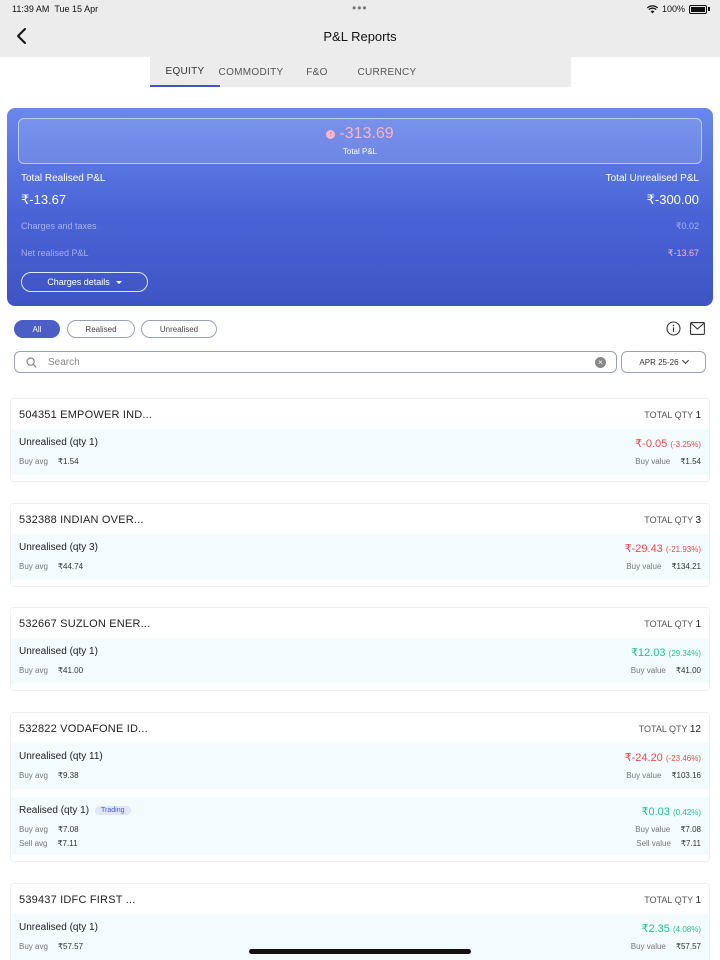 This screenshot has width=720, height=960. What do you see at coordinates (360, 151) in the screenshot?
I see `total-pnl-label: Total P&L` at bounding box center [360, 151].